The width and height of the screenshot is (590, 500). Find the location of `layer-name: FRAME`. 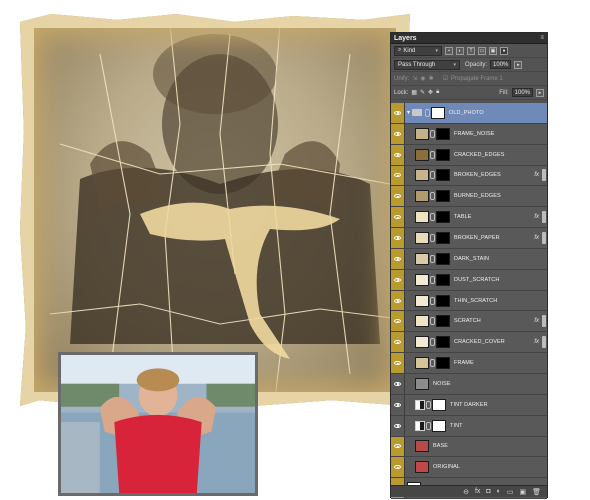

layer-name: FRAME is located at coordinates (464, 363).